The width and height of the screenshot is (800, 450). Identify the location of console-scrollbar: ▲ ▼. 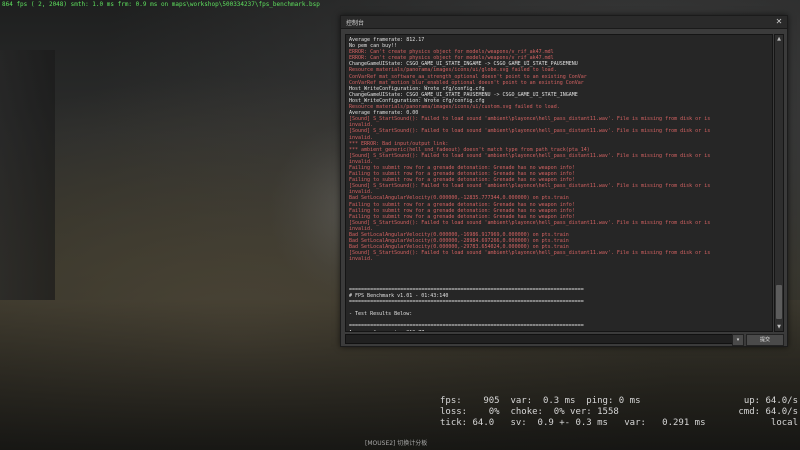
(779, 183).